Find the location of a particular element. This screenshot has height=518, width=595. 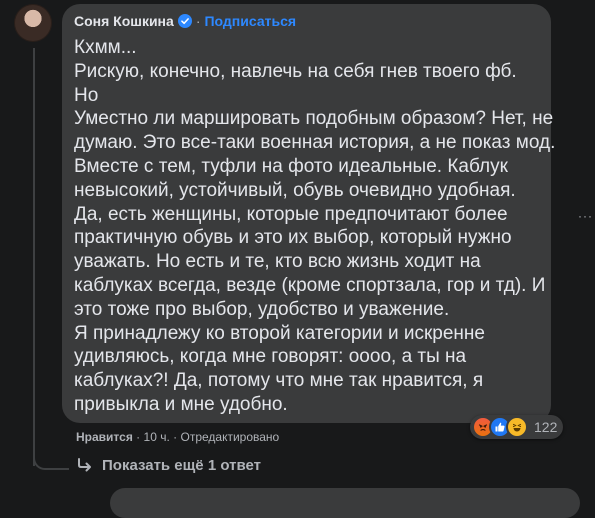

comment-header: Соня Кошкина · Подписаться is located at coordinates (185, 21).